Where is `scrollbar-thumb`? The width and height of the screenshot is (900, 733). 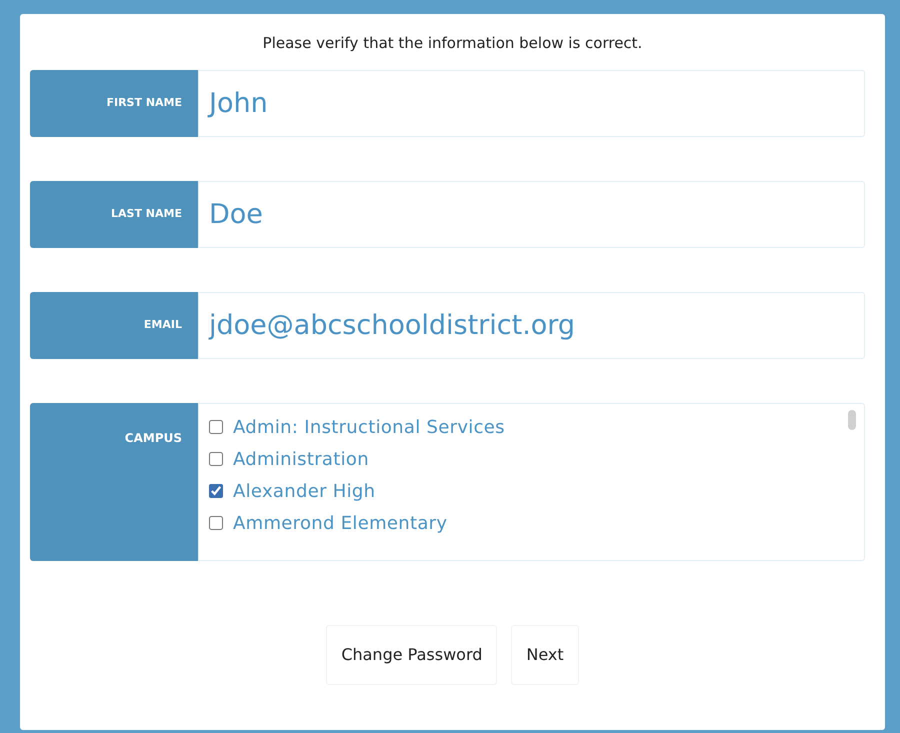 scrollbar-thumb is located at coordinates (852, 420).